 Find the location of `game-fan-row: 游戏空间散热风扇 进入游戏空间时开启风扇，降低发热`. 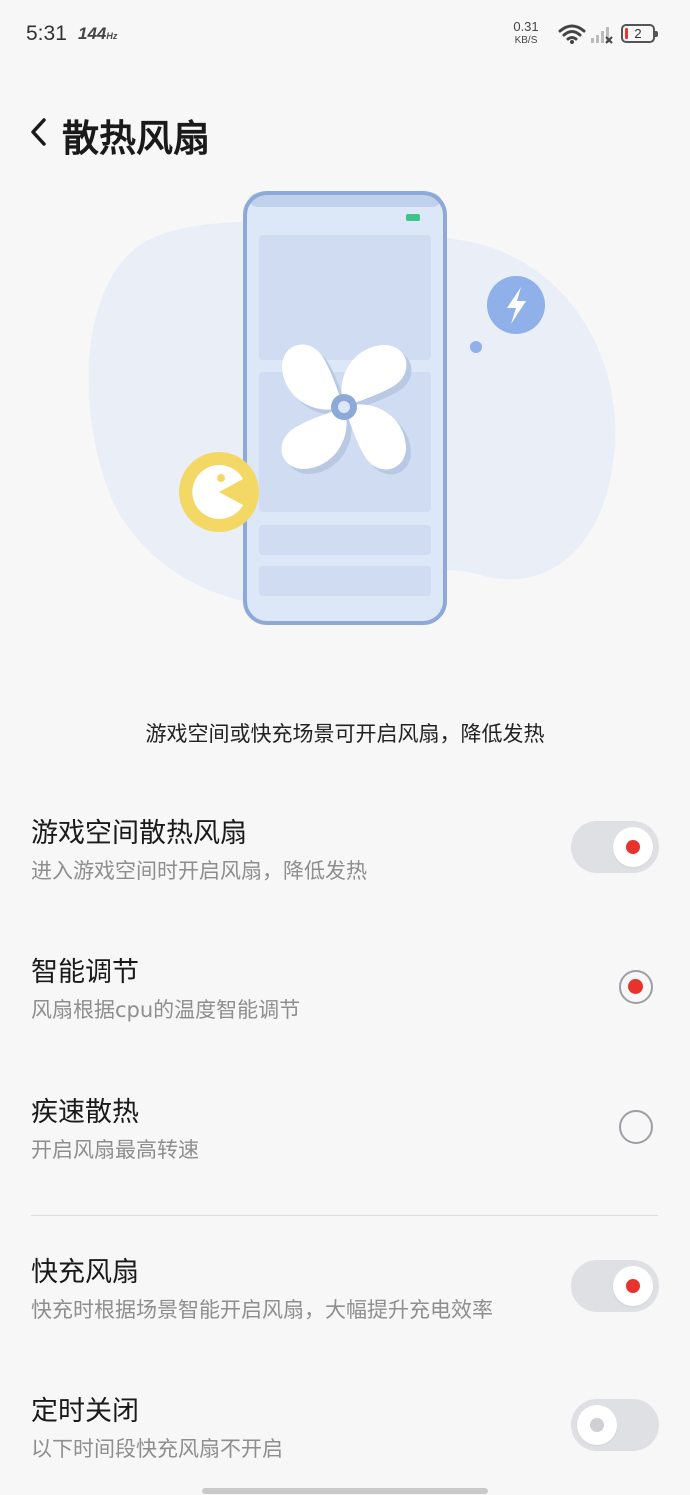

game-fan-row: 游戏空间散热风扇 进入游戏空间时开启风扇，降低发热 is located at coordinates (345, 851).